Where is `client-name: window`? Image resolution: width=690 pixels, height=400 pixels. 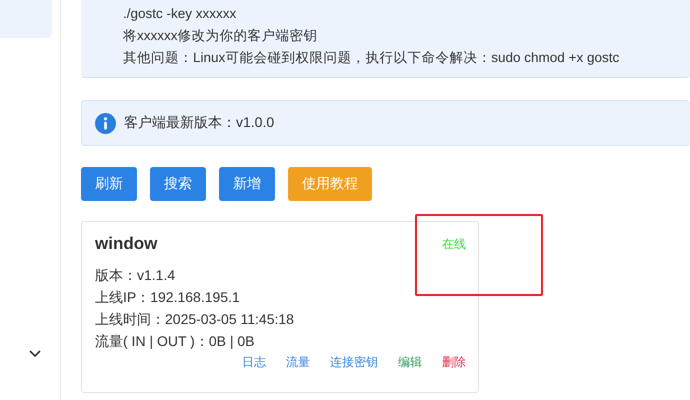 client-name: window is located at coordinates (126, 244).